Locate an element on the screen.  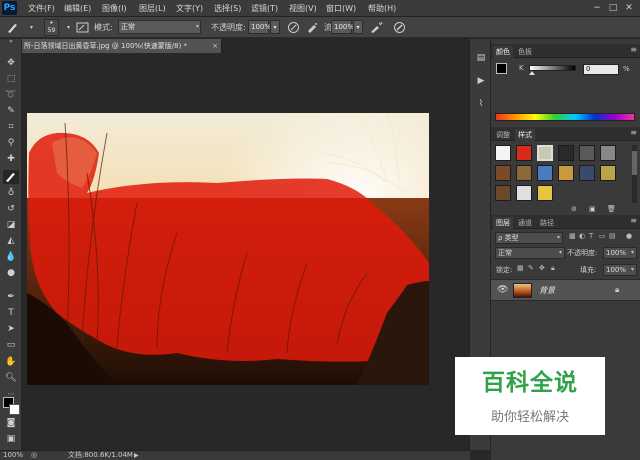
opacity-slider-toggle: ▾ is located at coordinates (275, 27).